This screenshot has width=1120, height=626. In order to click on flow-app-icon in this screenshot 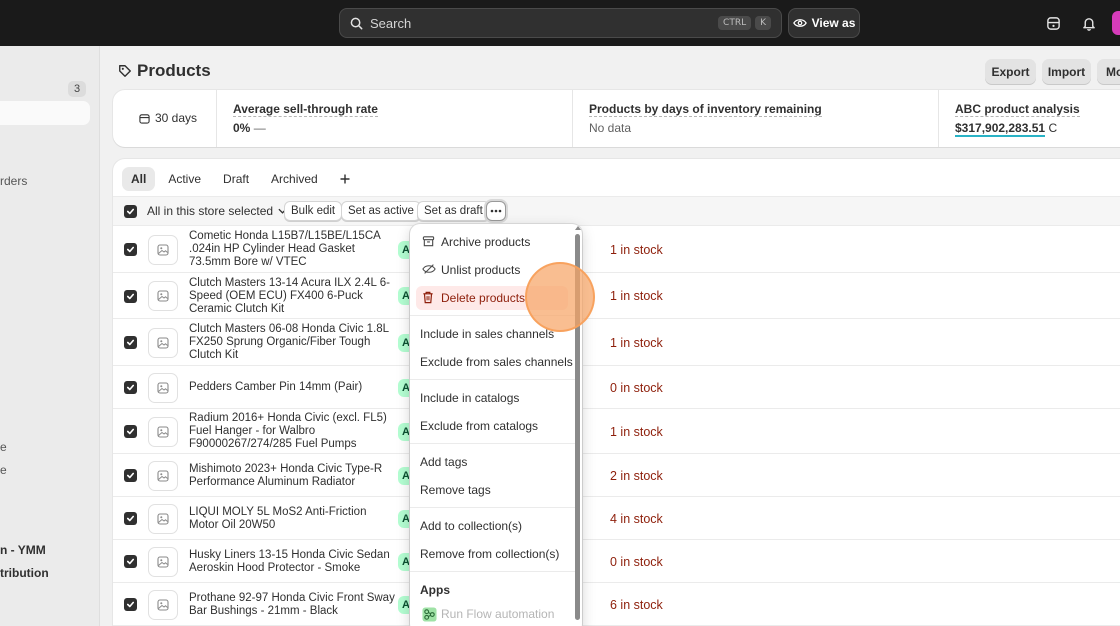, I will do `click(429, 614)`.